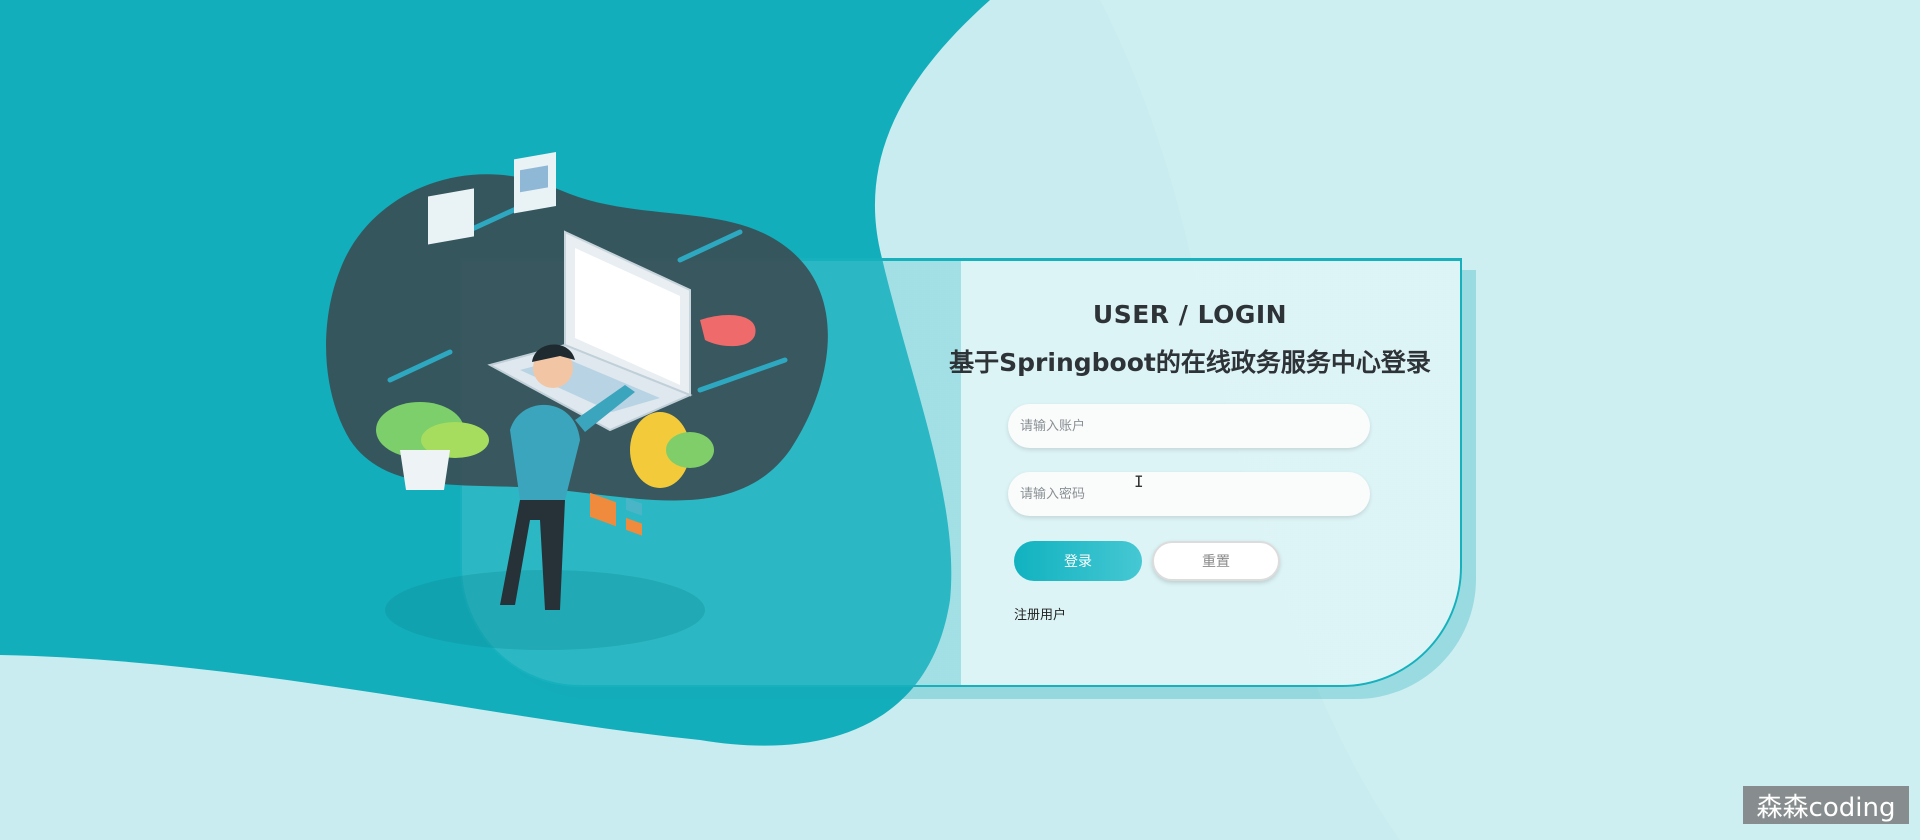 The image size is (1920, 840). What do you see at coordinates (1826, 805) in the screenshot?
I see `watermark: 森森coding` at bounding box center [1826, 805].